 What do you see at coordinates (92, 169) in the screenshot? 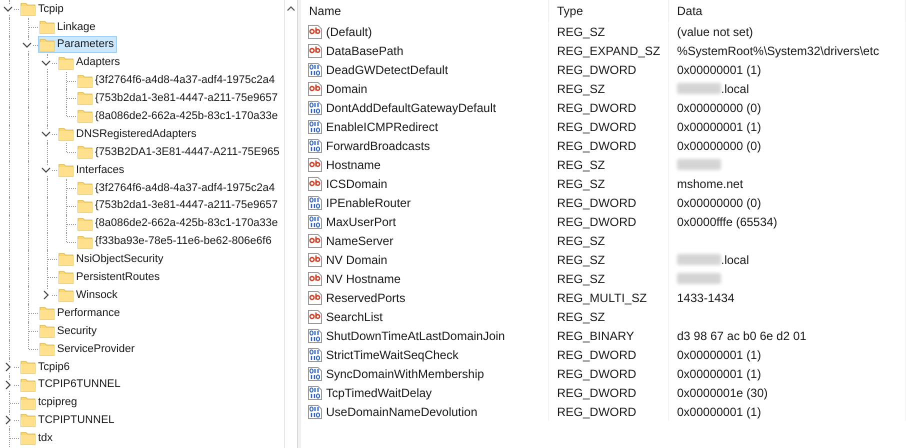
I see `tree-item: Interfaces` at bounding box center [92, 169].